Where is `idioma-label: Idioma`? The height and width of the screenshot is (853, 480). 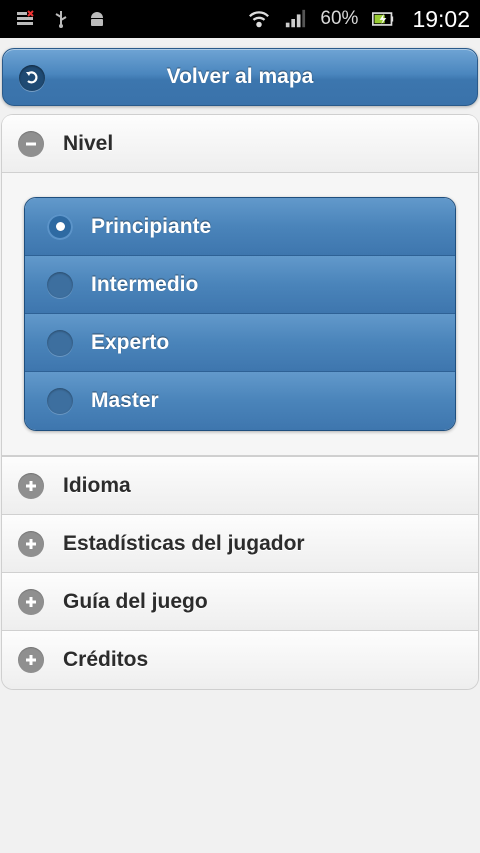 idioma-label: Idioma is located at coordinates (97, 485).